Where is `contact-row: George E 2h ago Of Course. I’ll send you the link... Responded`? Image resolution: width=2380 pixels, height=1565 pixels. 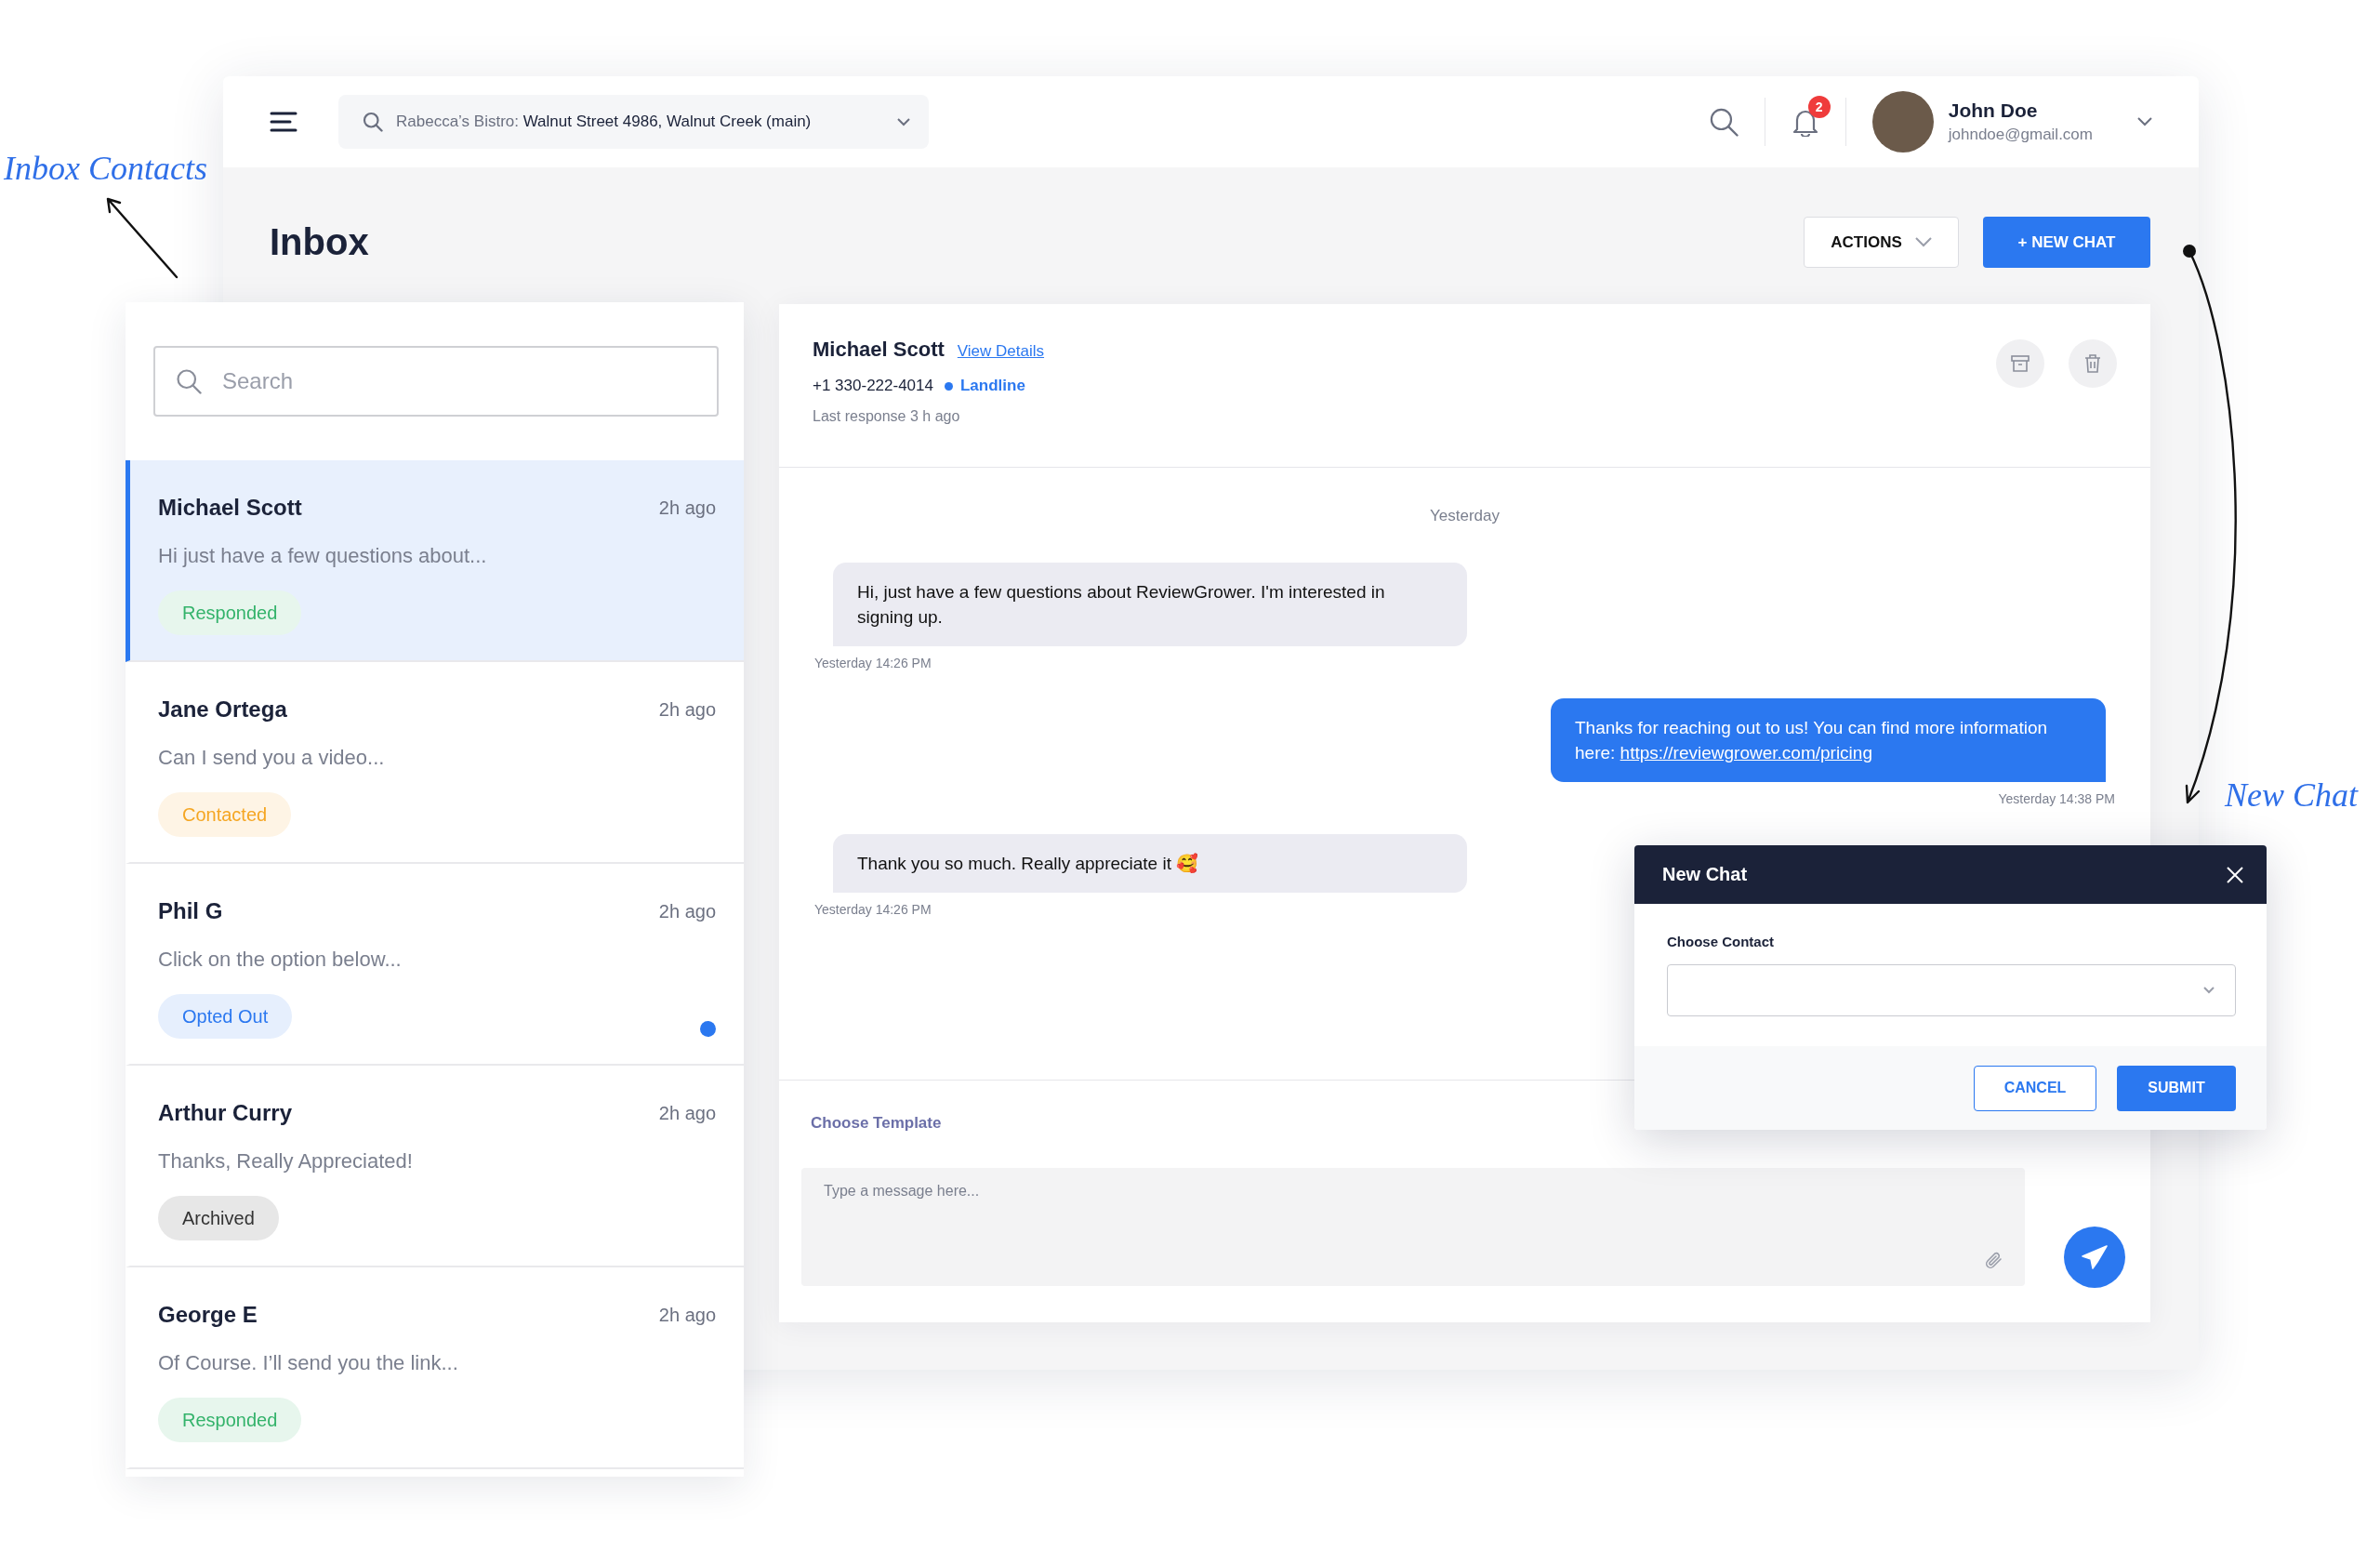
contact-row: George E 2h ago Of Course. I’ll send you the link... Responded is located at coordinates (435, 1368).